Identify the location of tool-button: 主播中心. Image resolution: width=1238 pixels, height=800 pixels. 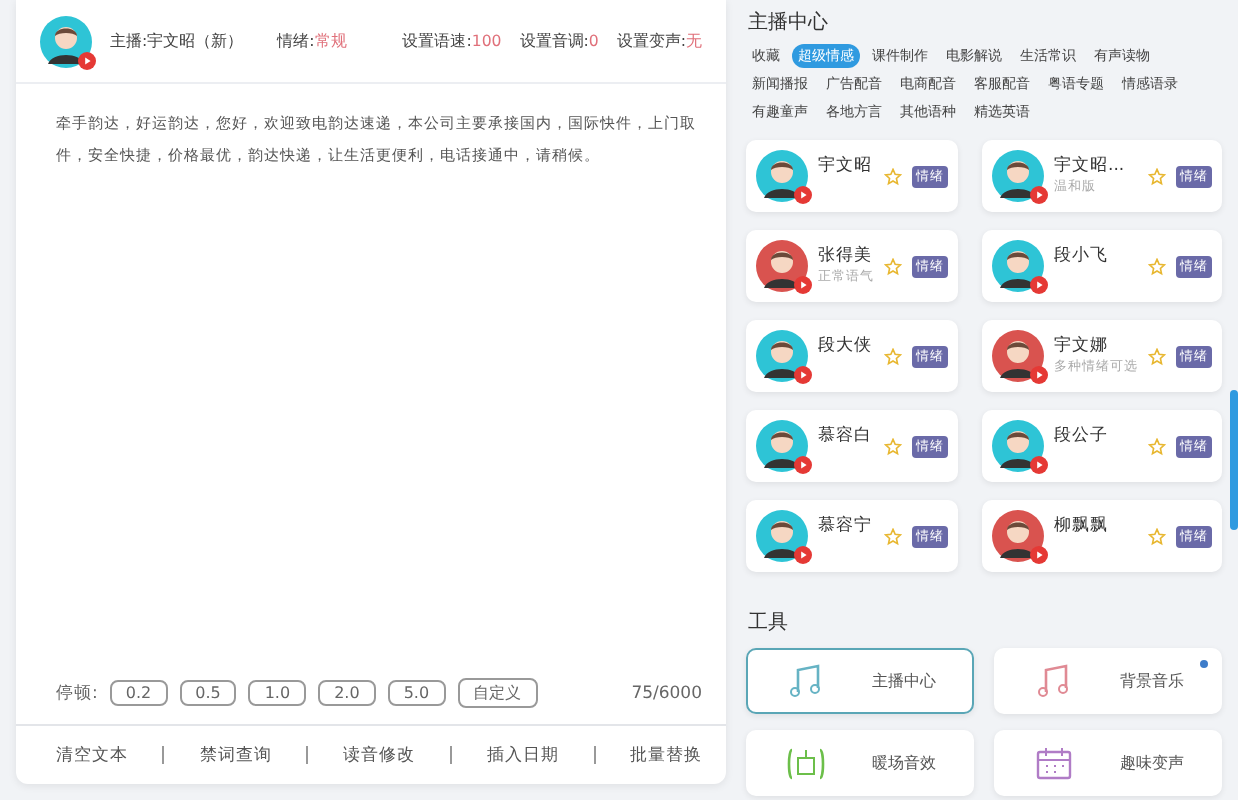
(860, 681).